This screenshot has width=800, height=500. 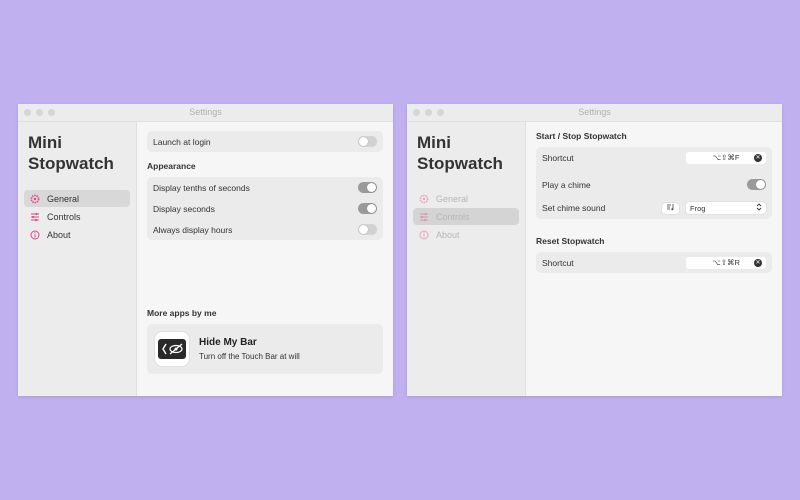 I want to click on play-chime-toggle, so click(x=756, y=184).